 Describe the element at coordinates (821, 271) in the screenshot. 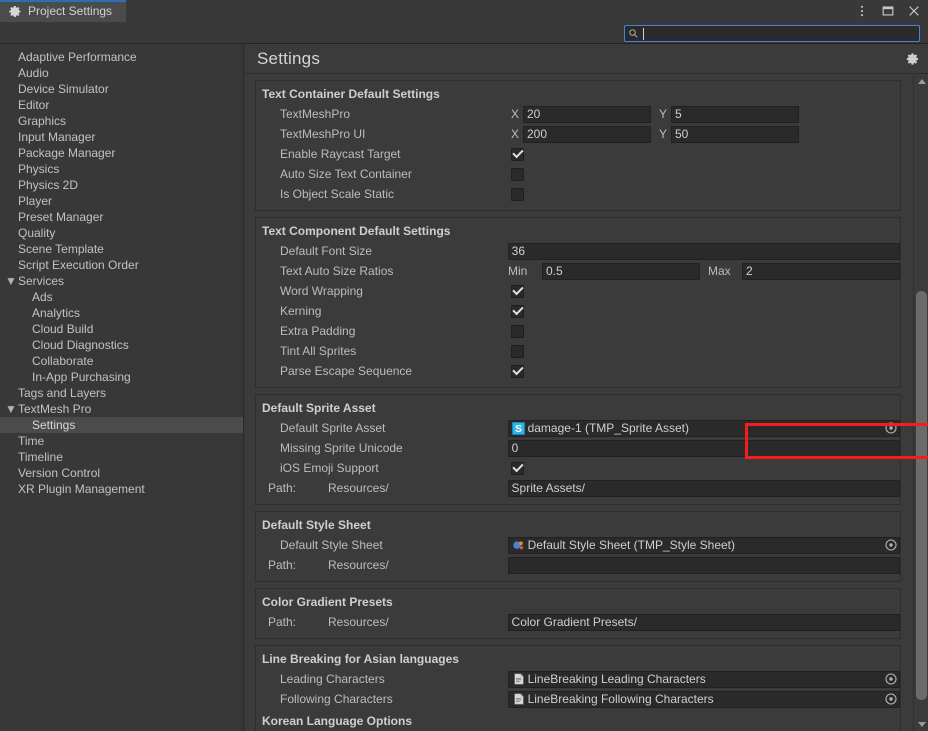

I see `max-input: 2` at that location.